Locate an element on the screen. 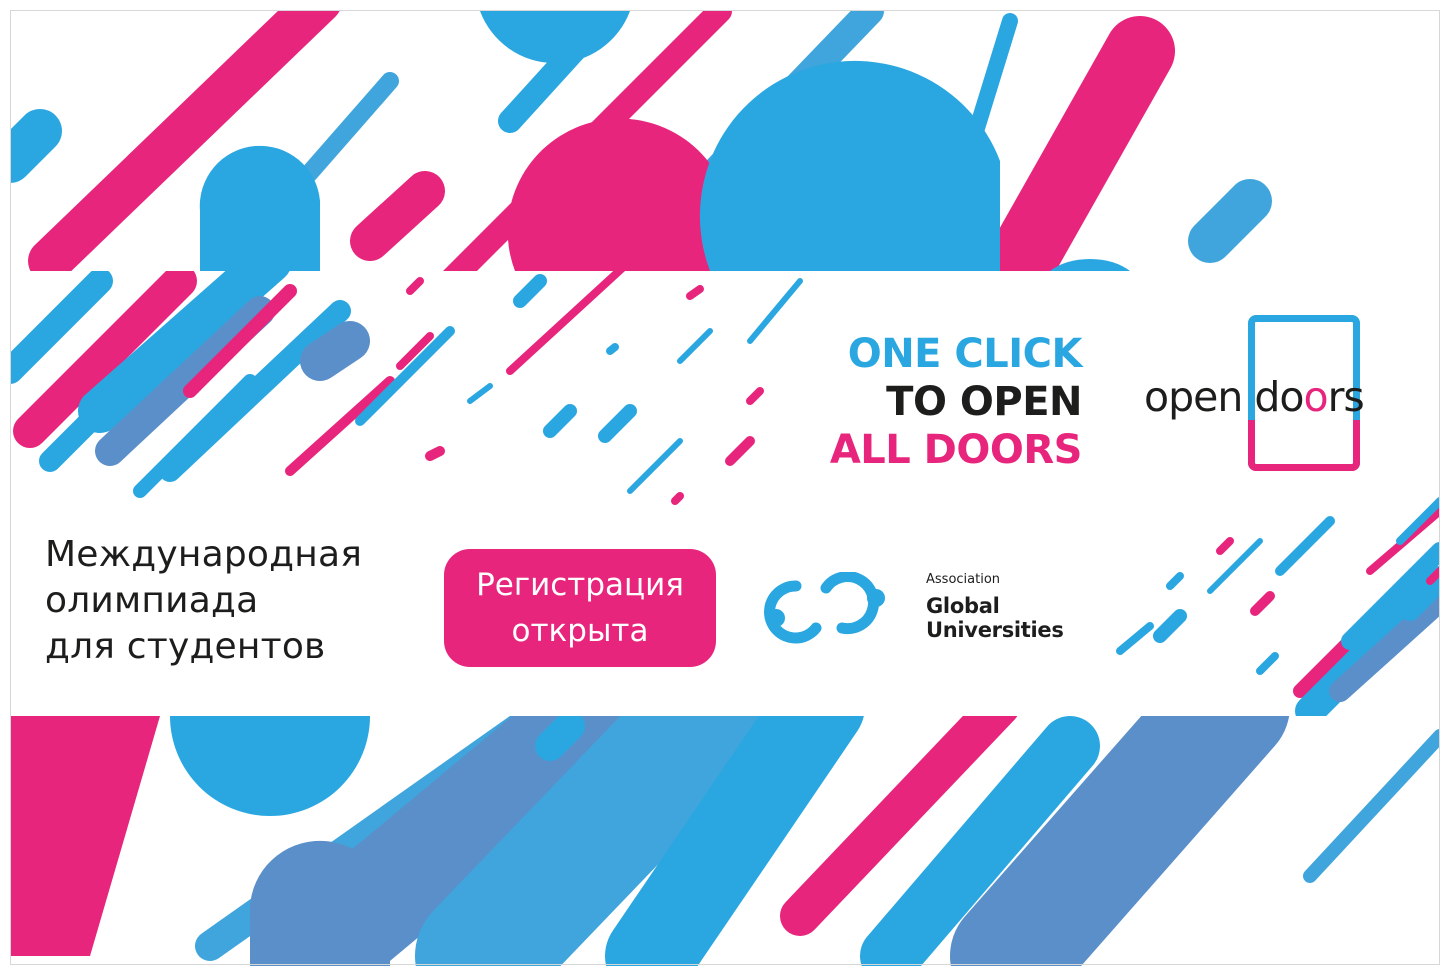 The width and height of the screenshot is (1441, 967). linked-circles-icon is located at coordinates (824, 608).